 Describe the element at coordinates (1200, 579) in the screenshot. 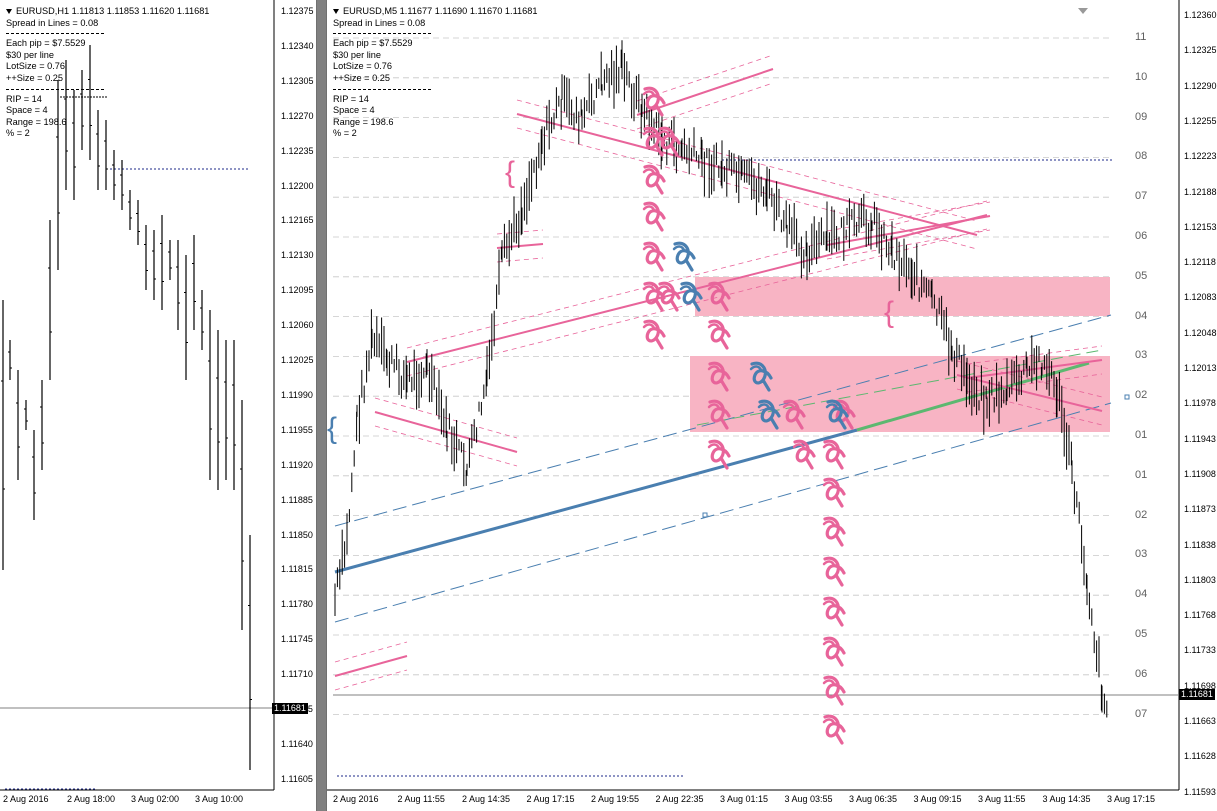

I see `price-label: 1.11803` at that location.